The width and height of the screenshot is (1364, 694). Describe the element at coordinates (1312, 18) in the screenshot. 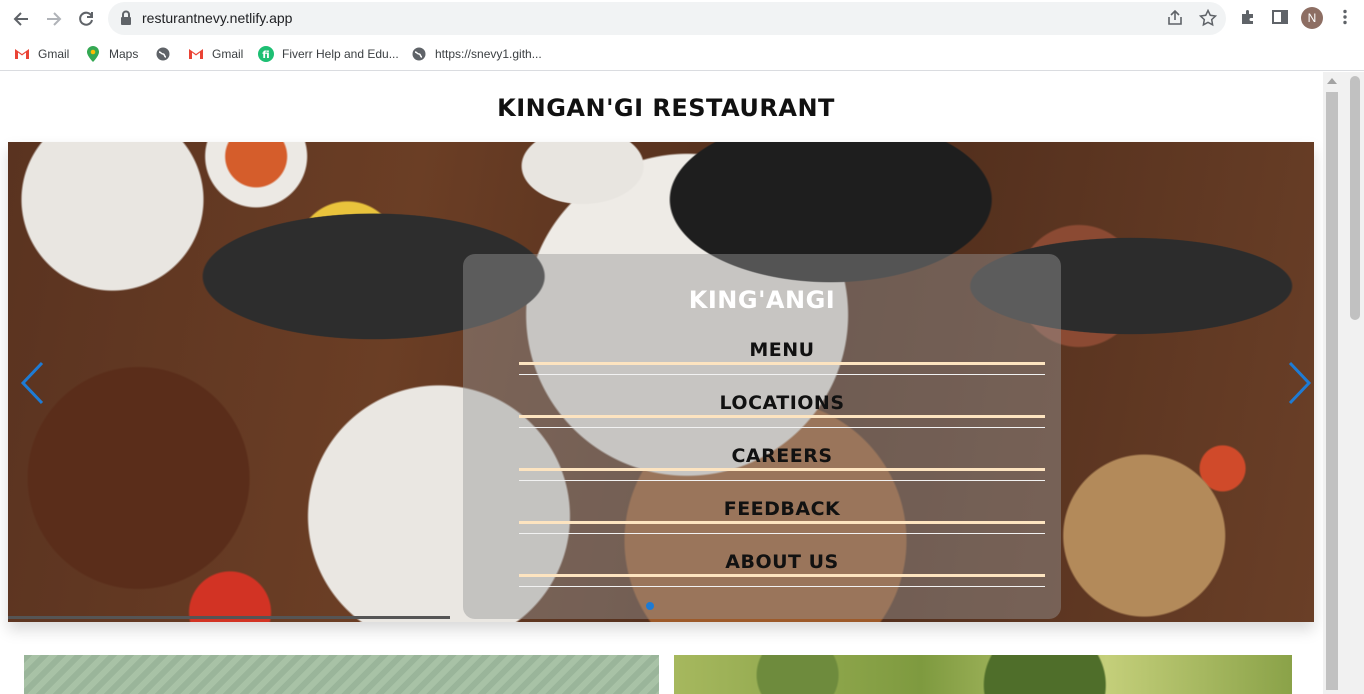

I see `profile-avatar: N` at that location.